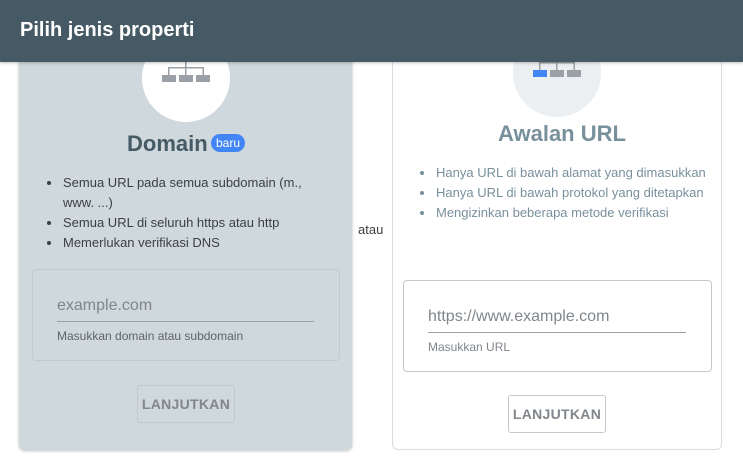  Describe the element at coordinates (557, 318) in the screenshot. I see `url-input` at that location.